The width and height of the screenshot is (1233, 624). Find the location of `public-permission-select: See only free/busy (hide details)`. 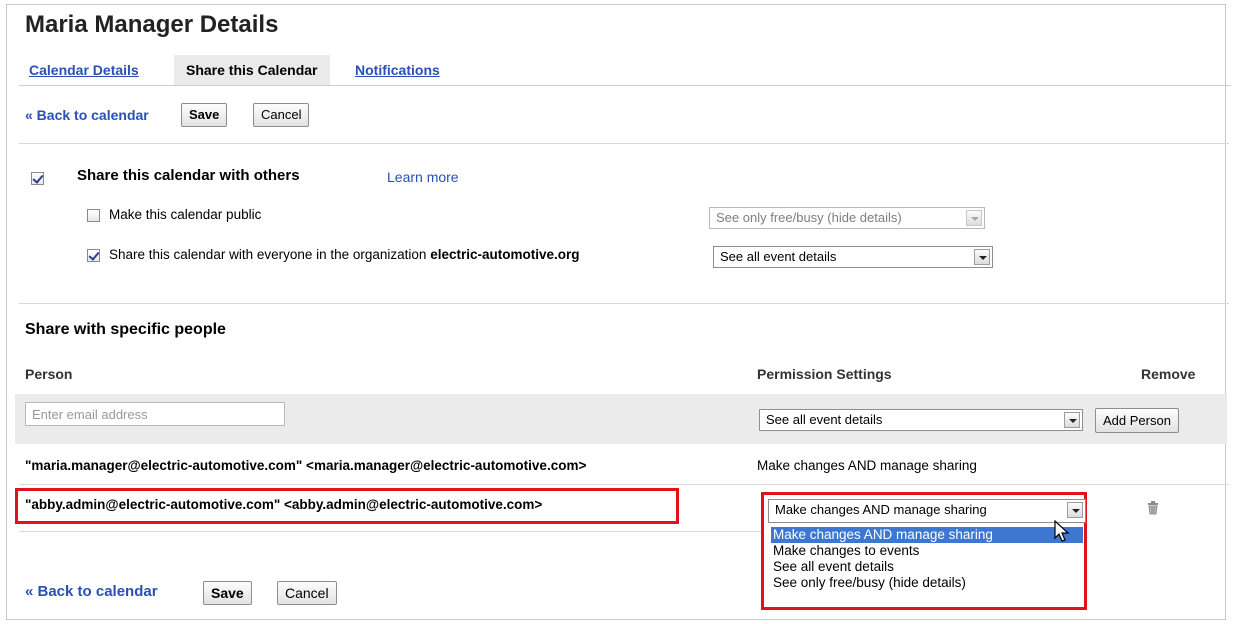

public-permission-select: See only free/busy (hide details) is located at coordinates (847, 218).